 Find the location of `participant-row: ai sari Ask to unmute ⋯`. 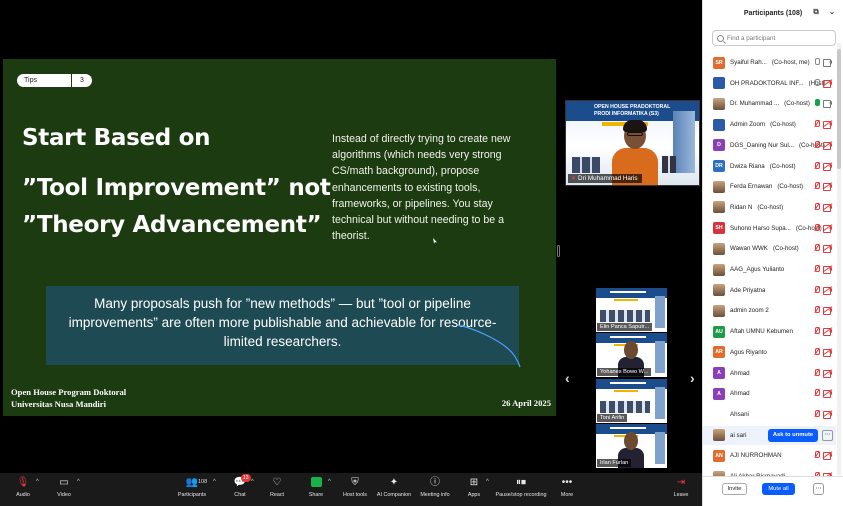

participant-row: ai sari Ask to unmute ⋯ is located at coordinates (769, 435).